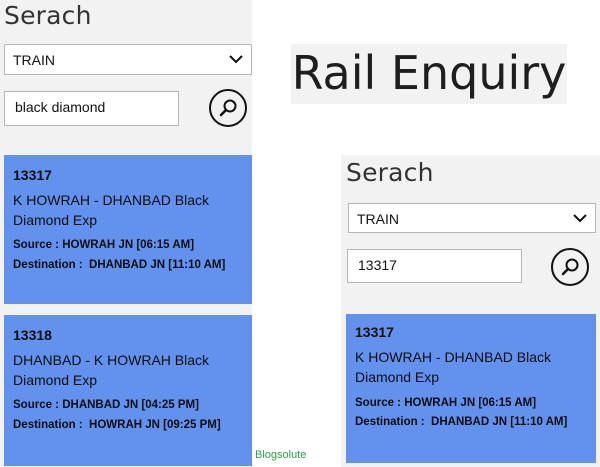 This screenshot has width=600, height=467. Describe the element at coordinates (60, 107) in the screenshot. I see `search-input-value: black diamond` at that location.